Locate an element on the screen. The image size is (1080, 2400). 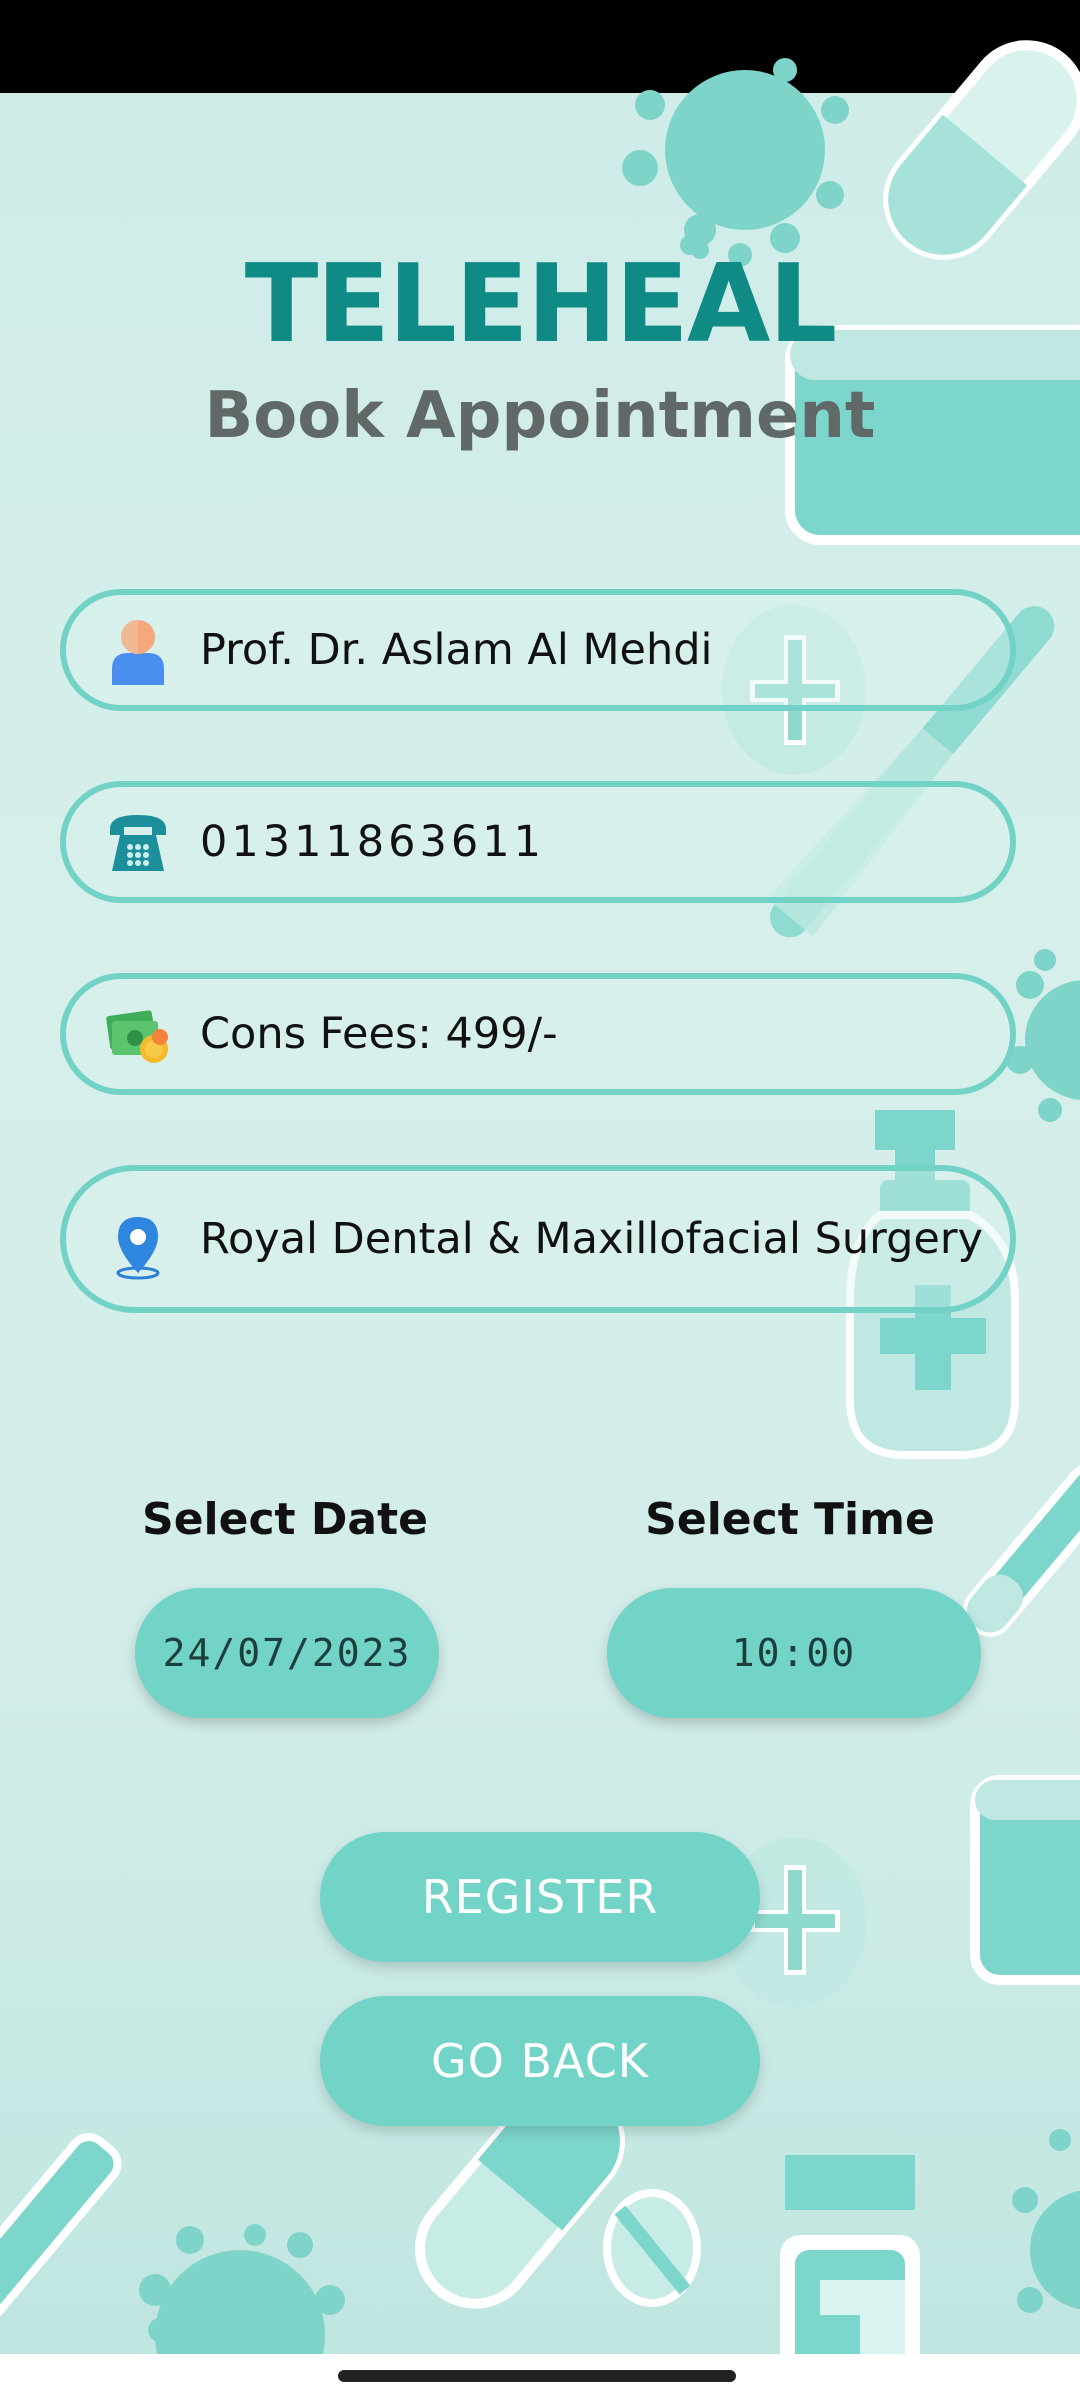
fees-field: Cons Fees: 499/- is located at coordinates (538, 1034).